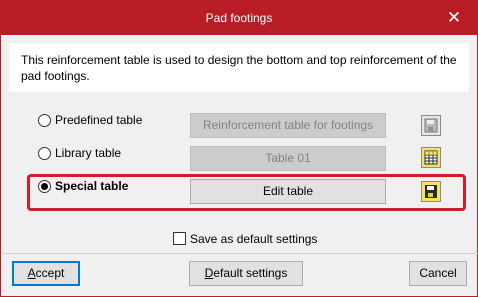 Image resolution: width=478 pixels, height=297 pixels. What do you see at coordinates (179, 238) in the screenshot?
I see `checkbox` at bounding box center [179, 238].